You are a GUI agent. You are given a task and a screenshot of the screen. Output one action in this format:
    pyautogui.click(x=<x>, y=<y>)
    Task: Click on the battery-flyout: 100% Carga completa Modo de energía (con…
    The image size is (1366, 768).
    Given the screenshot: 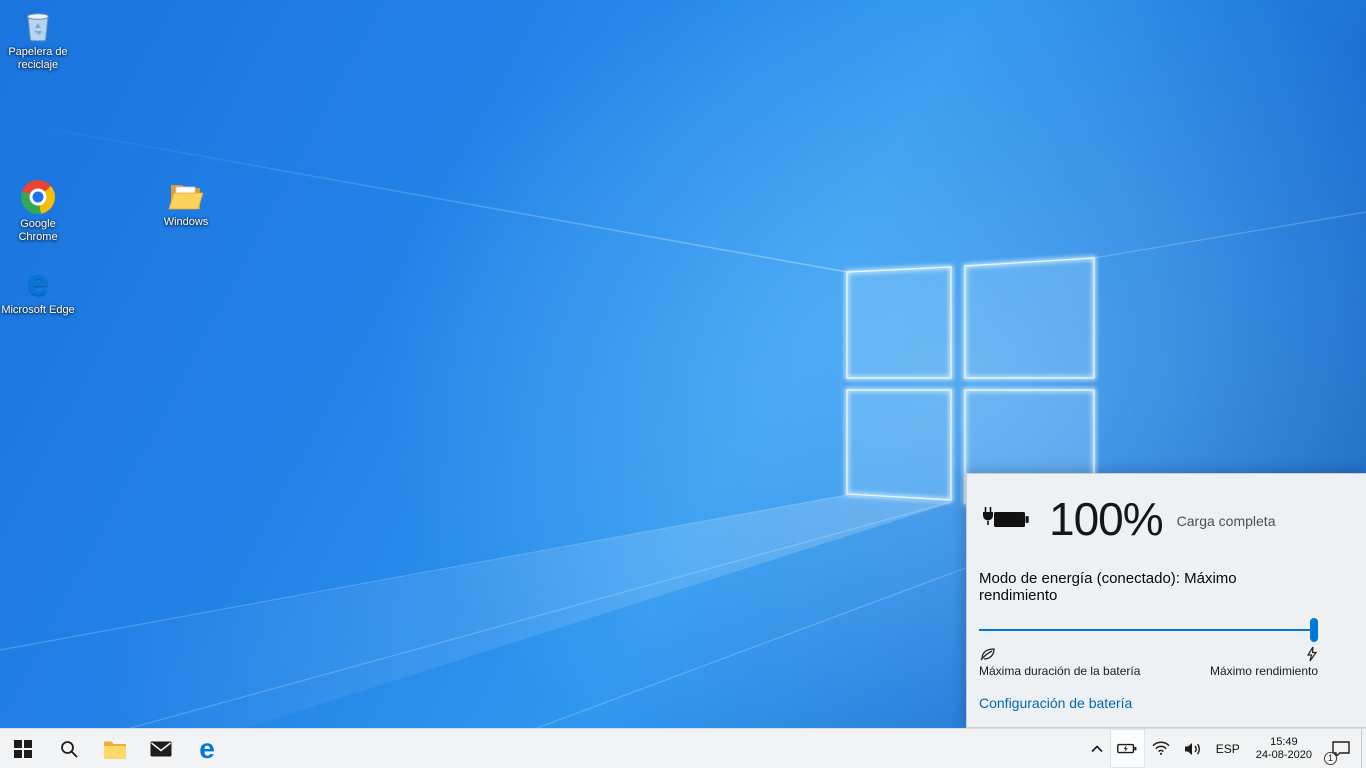 What is the action you would take?
    pyautogui.click(x=1166, y=600)
    